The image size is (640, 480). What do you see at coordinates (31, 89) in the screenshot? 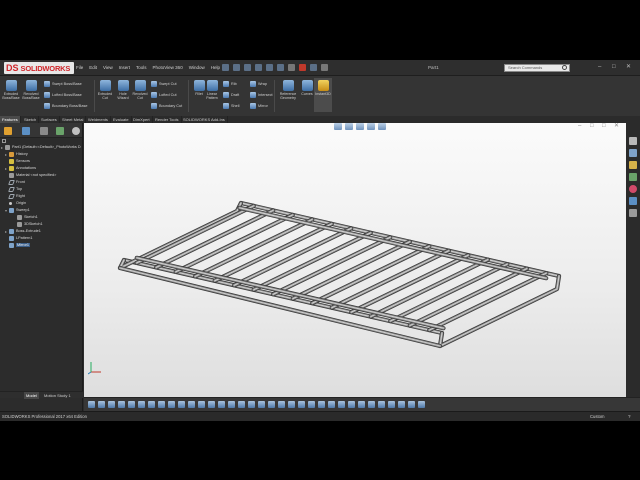
I see `revolved-boss-button: Revolved Boss/Base` at bounding box center [31, 89].